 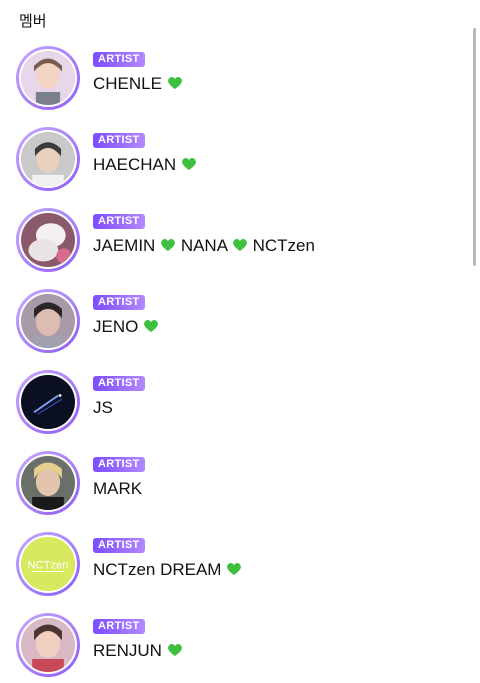 I want to click on member-item: ARTIST MARK, so click(x=236, y=483).